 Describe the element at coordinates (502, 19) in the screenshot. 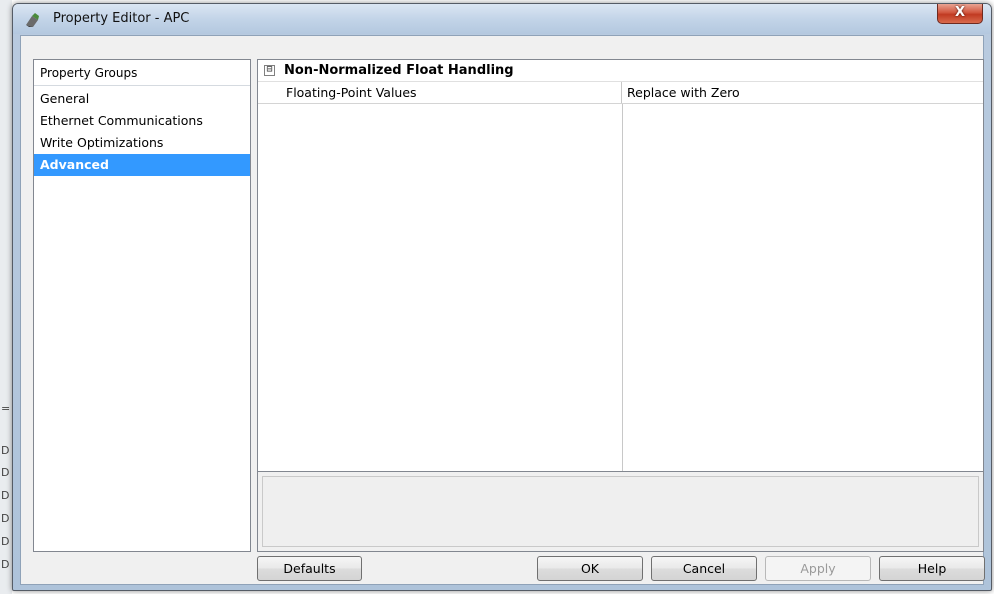

I see `title-bar: Property Editor - APC X` at that location.